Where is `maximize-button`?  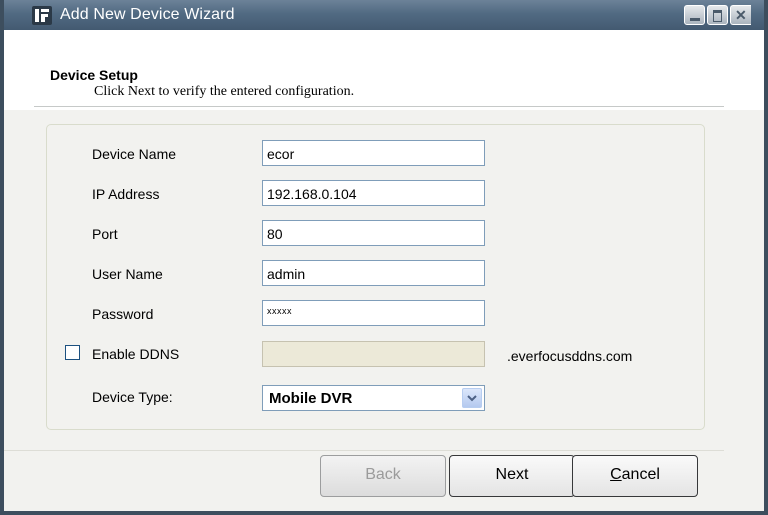
maximize-button is located at coordinates (717, 15).